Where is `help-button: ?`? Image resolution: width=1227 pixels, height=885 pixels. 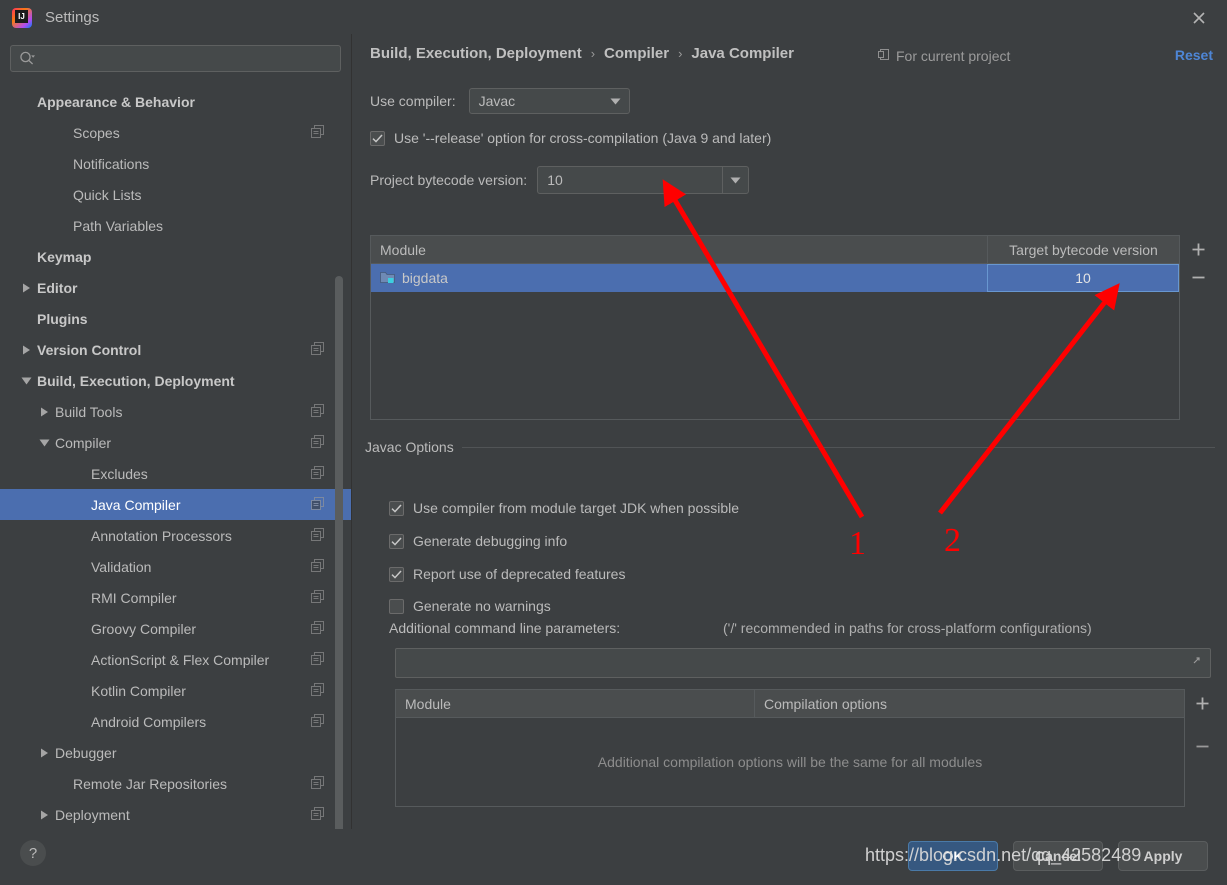
help-button: ? is located at coordinates (33, 853).